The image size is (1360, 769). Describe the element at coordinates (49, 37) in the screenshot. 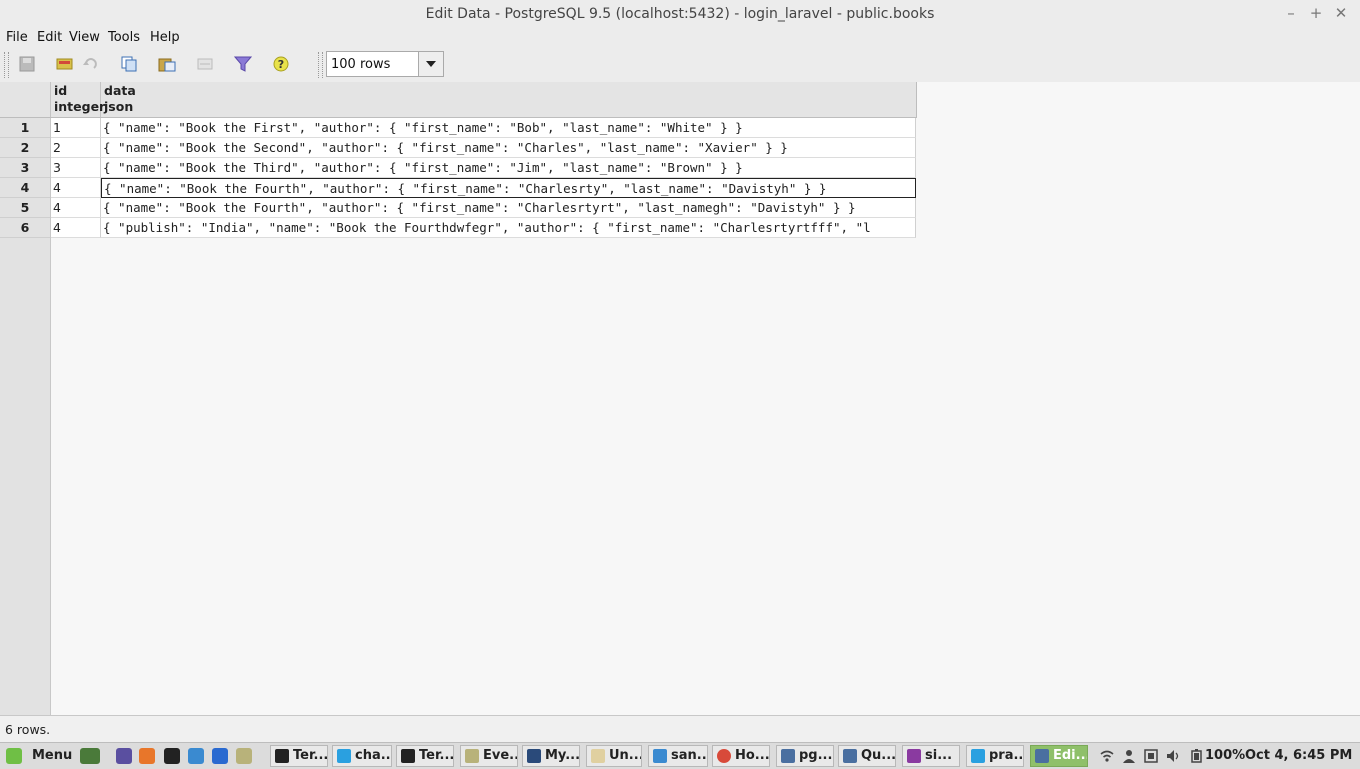

I see `menu-edit: Edit` at that location.